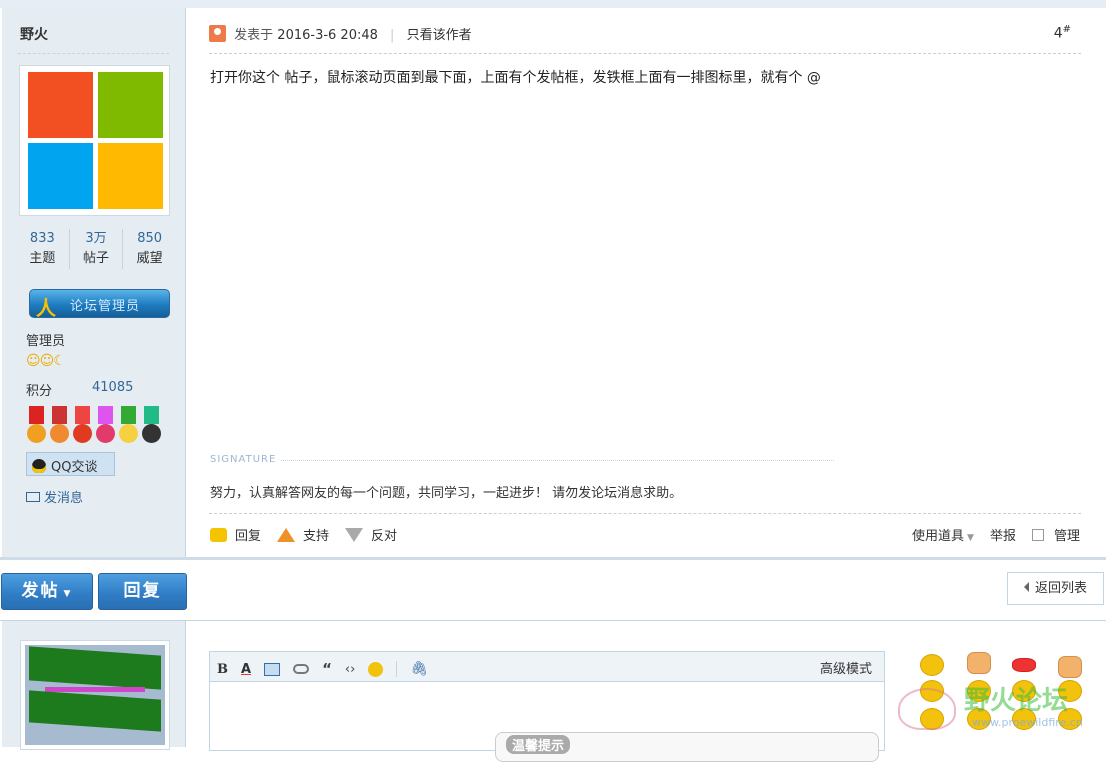 Image resolution: width=1106 pixels, height=762 pixels. Describe the element at coordinates (553, 590) in the screenshot. I see `action-bar: 发帖 ▼ 回复 返回列表` at that location.